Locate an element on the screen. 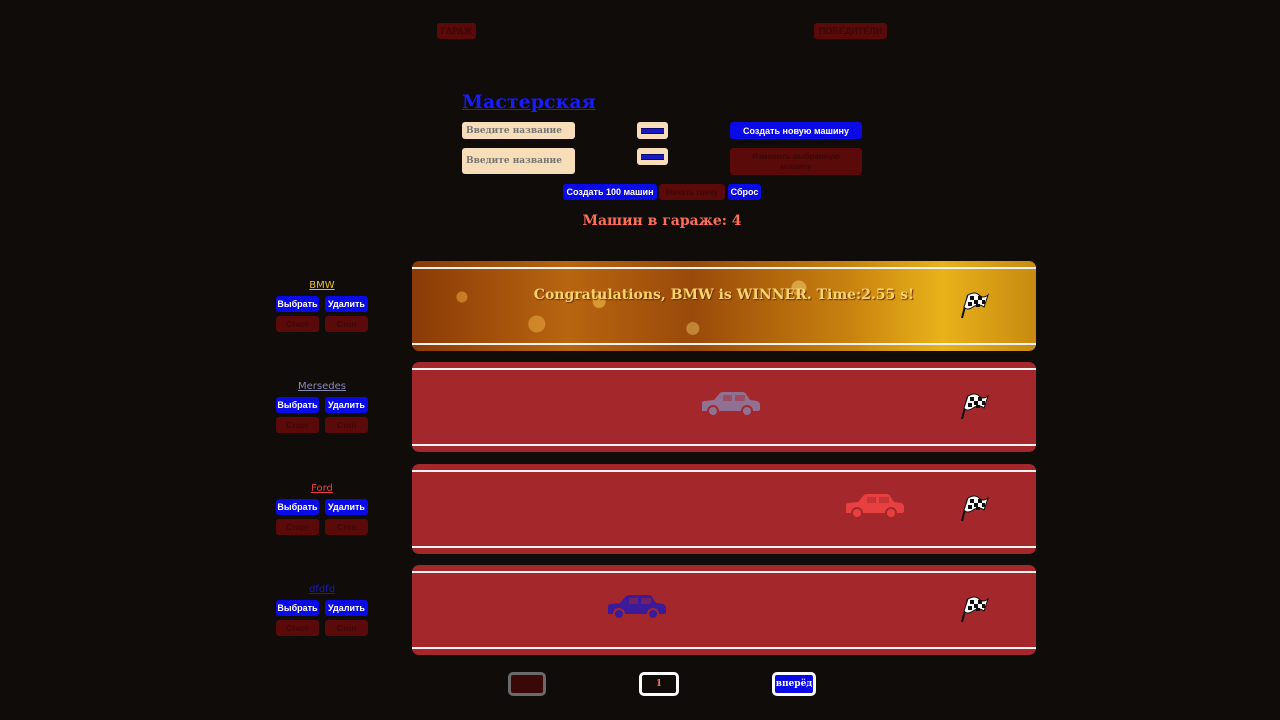 This screenshot has width=1280, height=720. create-name-input is located at coordinates (518, 130).